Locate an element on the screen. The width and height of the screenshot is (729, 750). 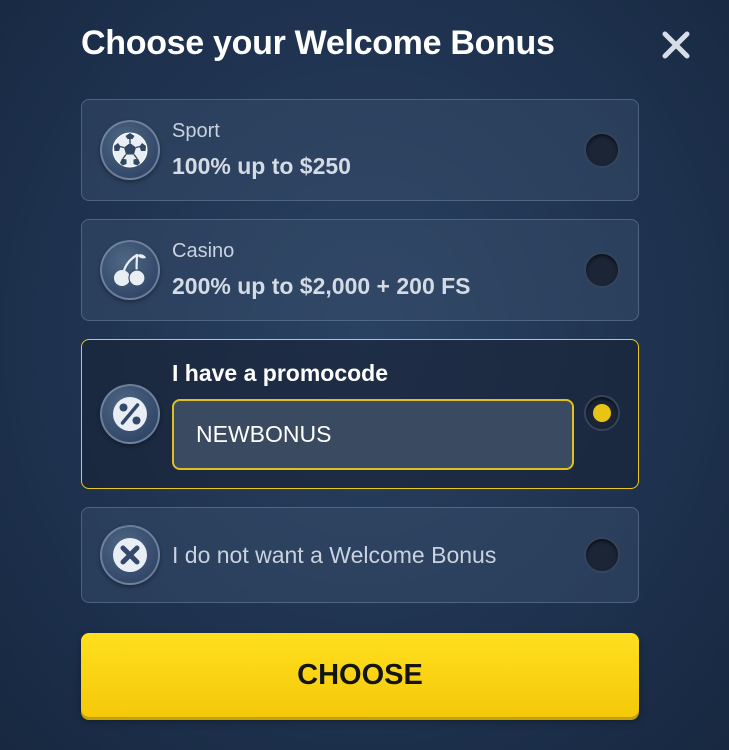
close-button is located at coordinates (676, 45).